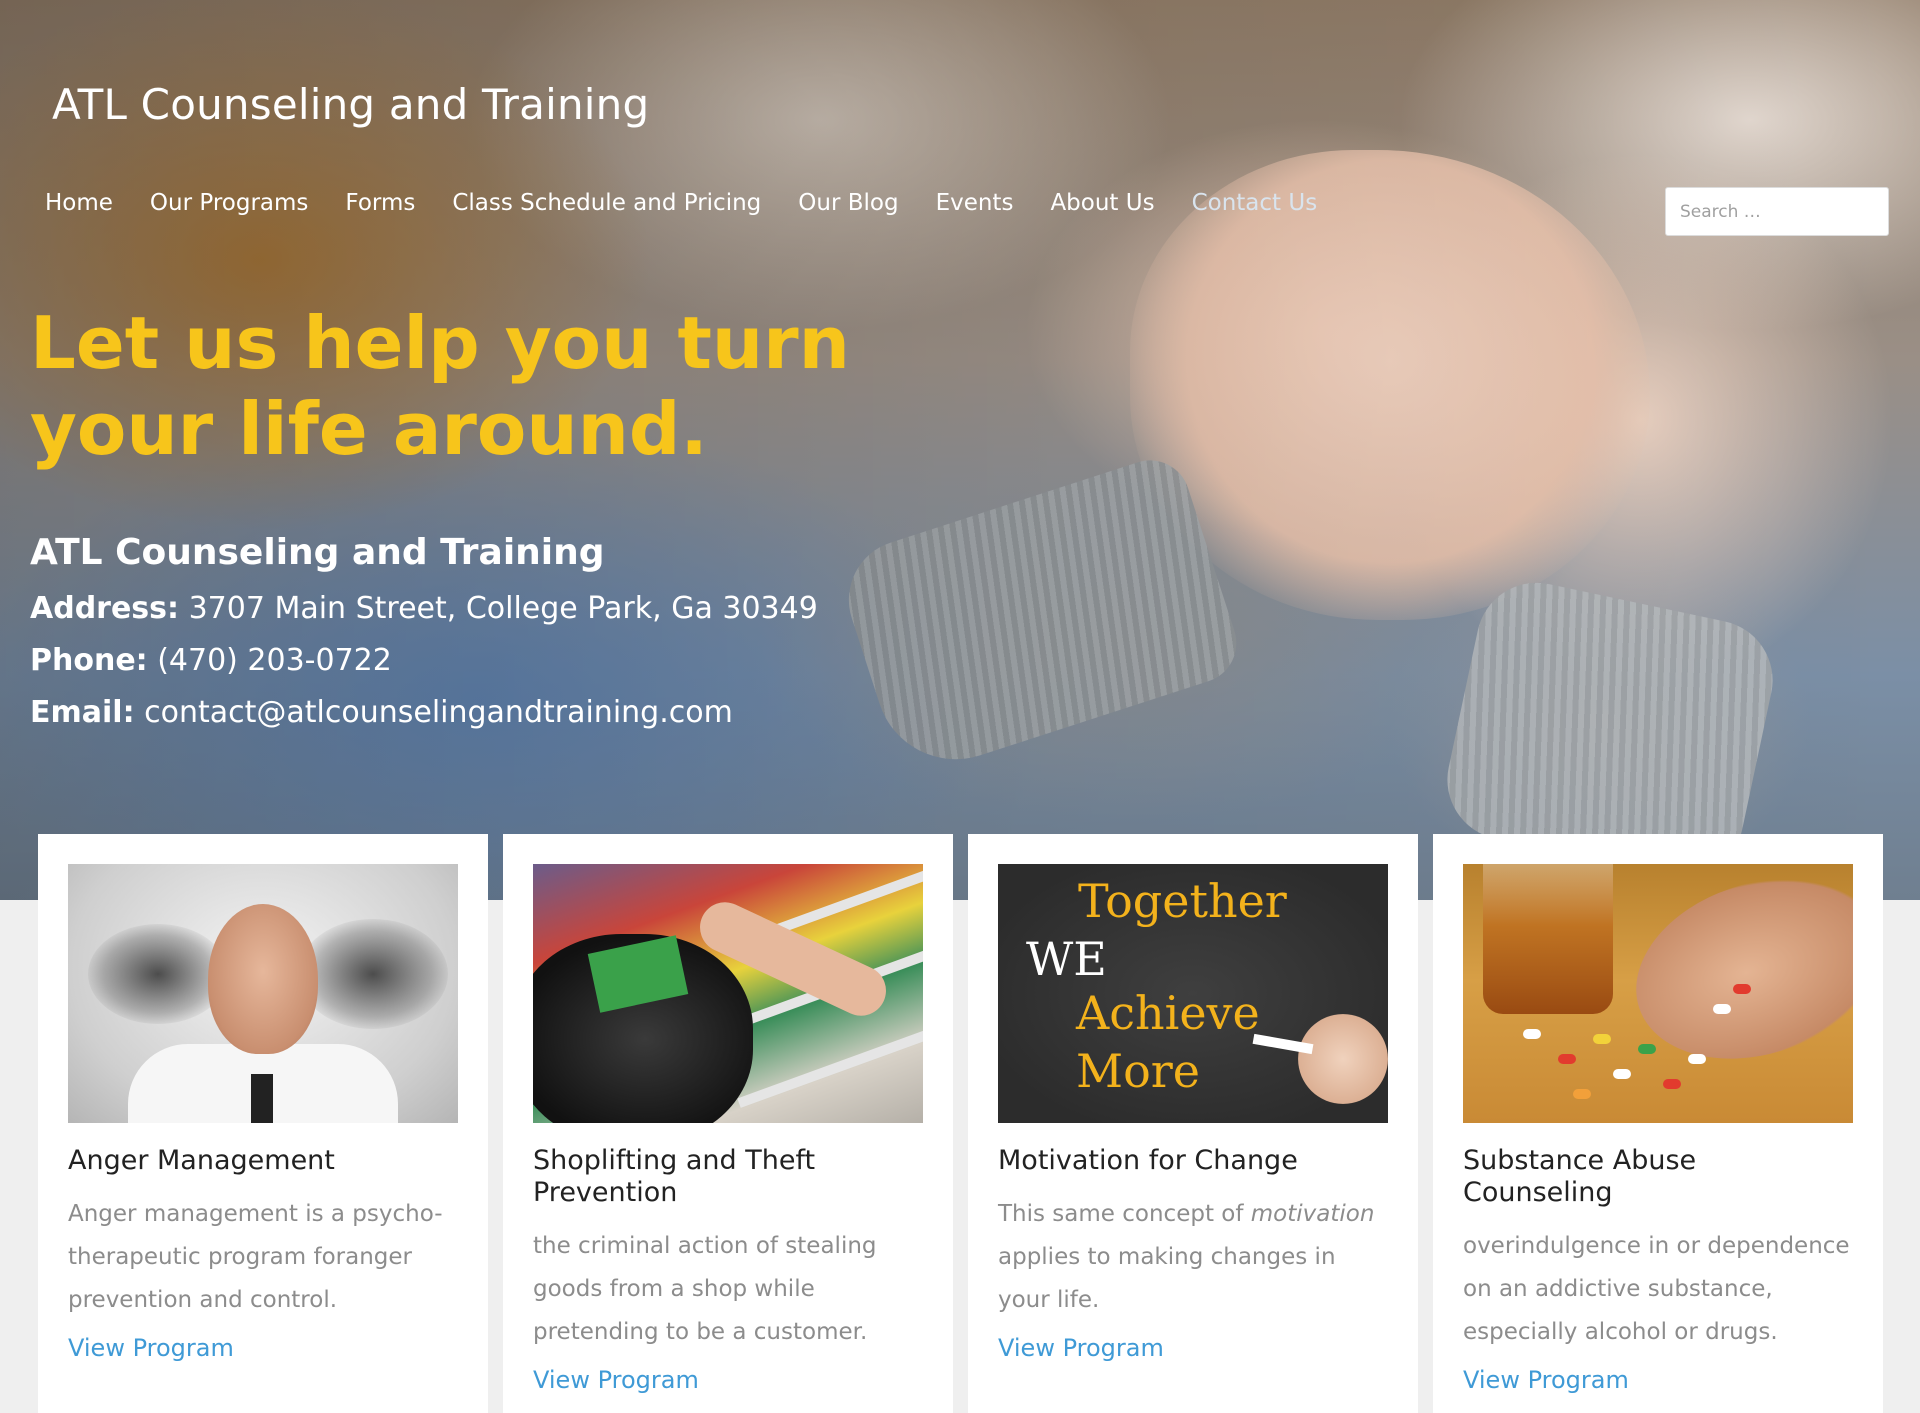  Describe the element at coordinates (1777, 211) in the screenshot. I see `search-input` at that location.